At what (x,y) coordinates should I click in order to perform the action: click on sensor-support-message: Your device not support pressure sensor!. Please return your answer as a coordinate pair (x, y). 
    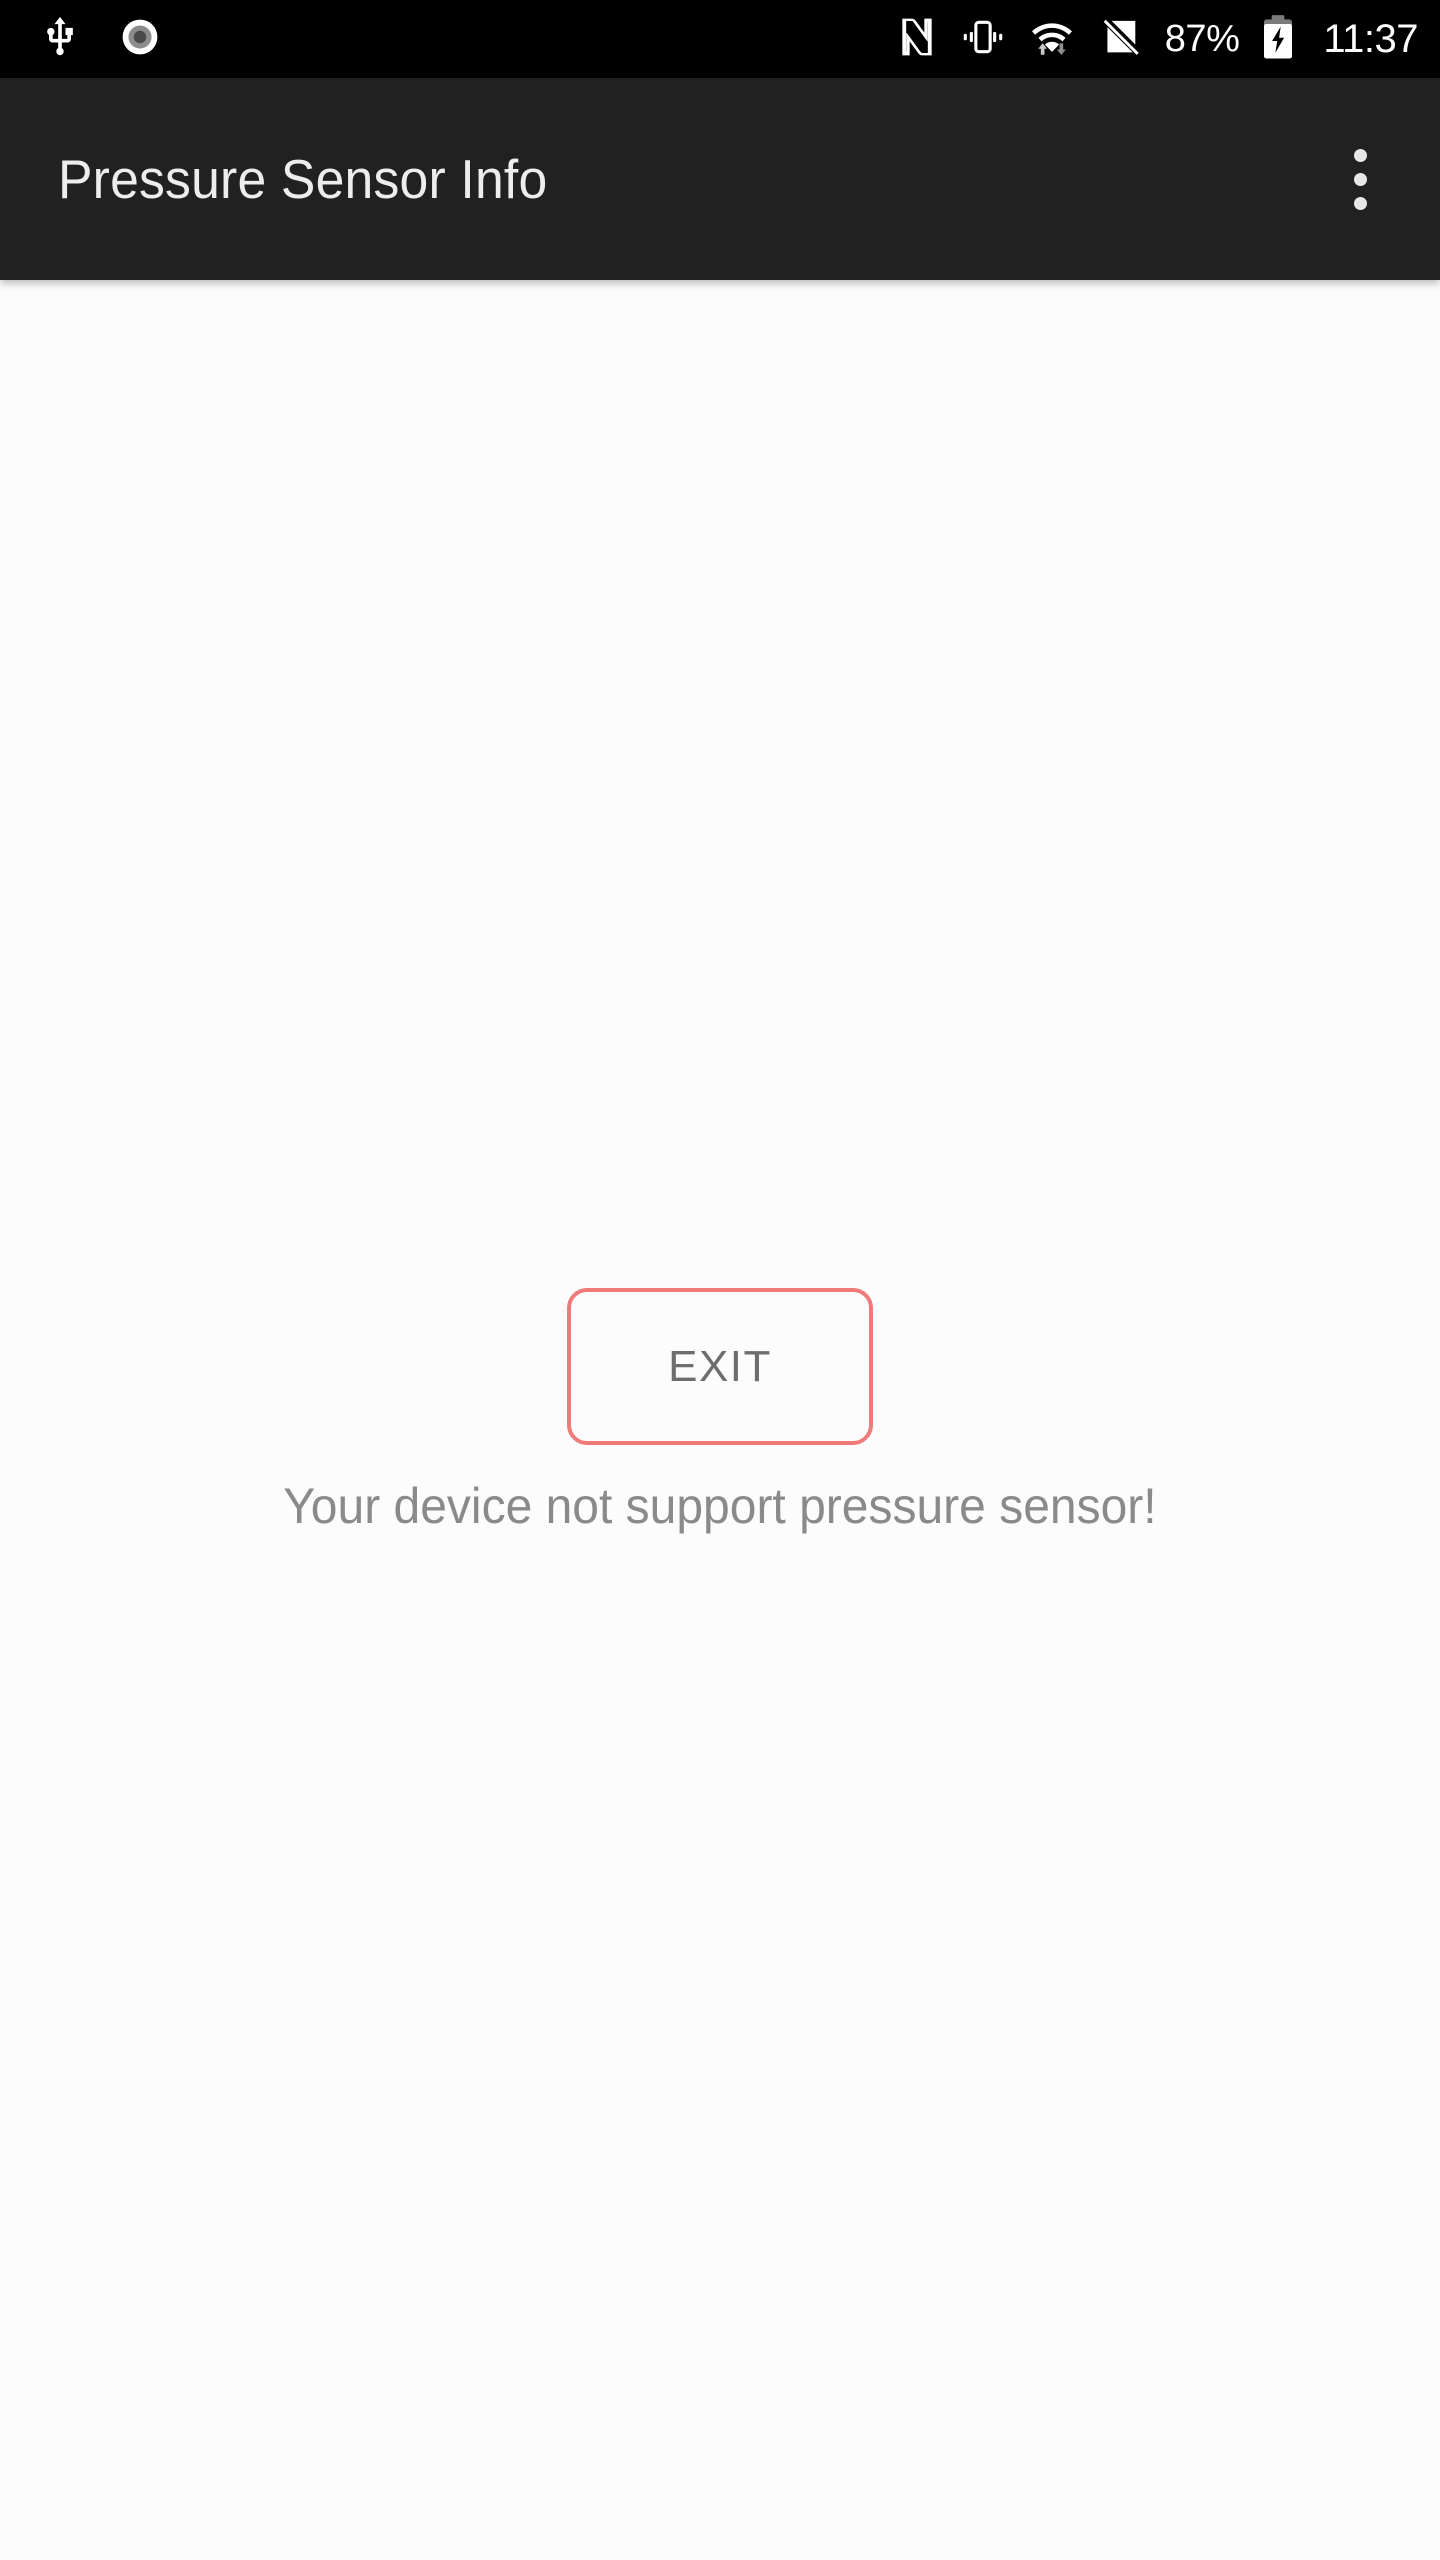
    Looking at the image, I should click on (720, 1506).